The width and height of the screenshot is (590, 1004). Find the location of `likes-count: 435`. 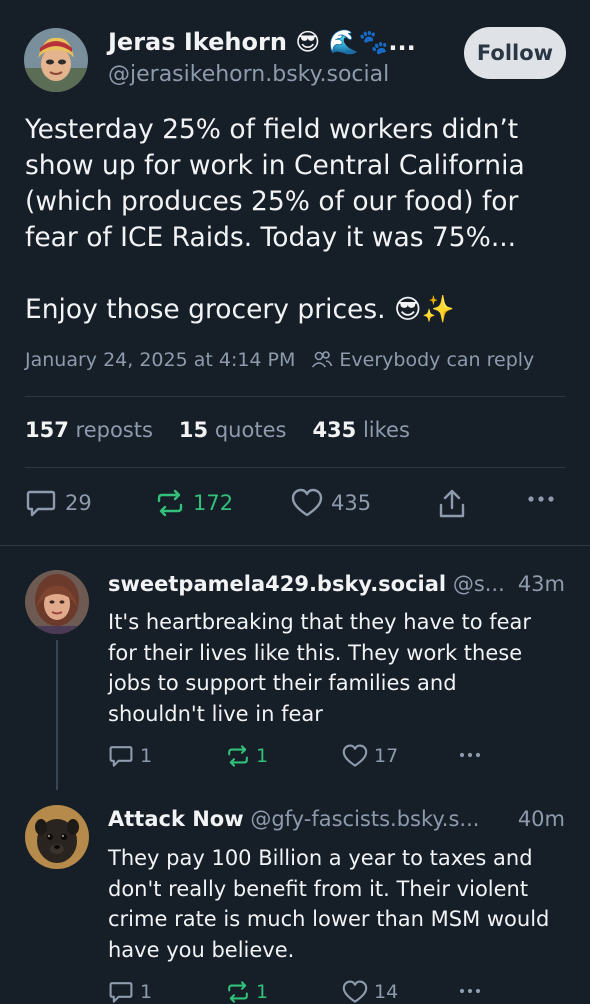

likes-count: 435 is located at coordinates (334, 430).